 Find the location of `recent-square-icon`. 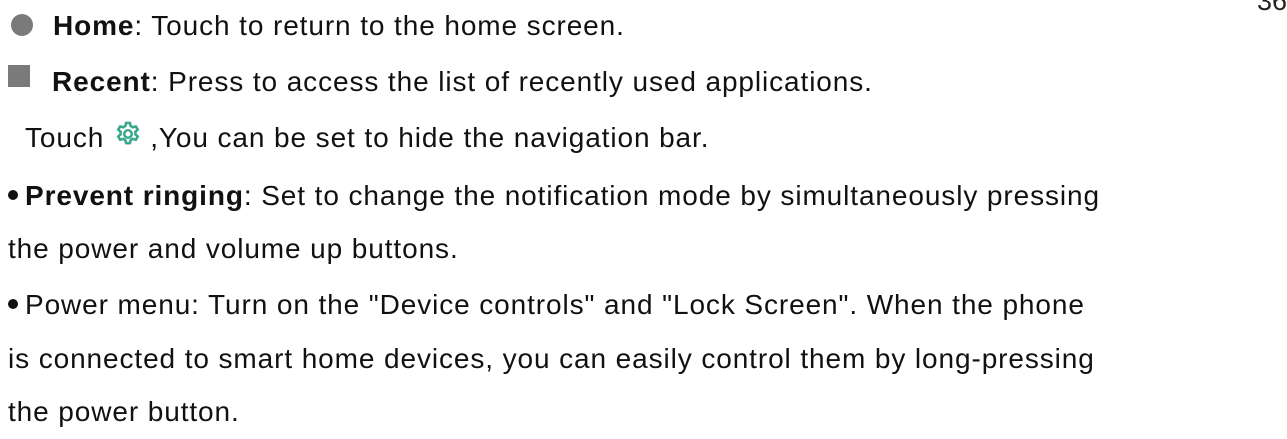

recent-square-icon is located at coordinates (19, 76).